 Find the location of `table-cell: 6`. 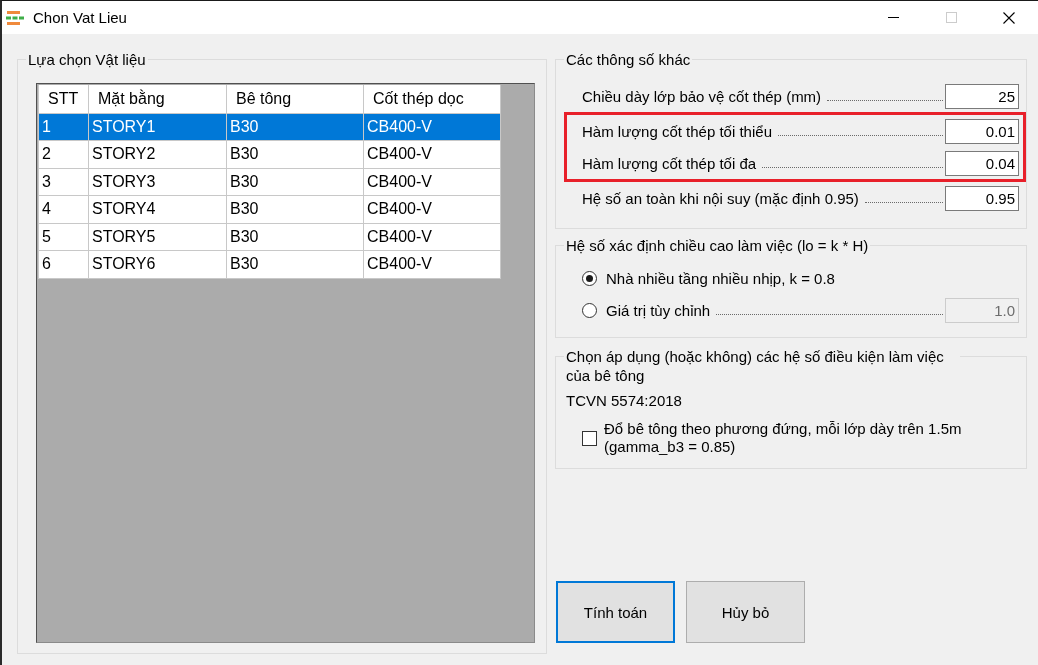

table-cell: 6 is located at coordinates (63, 264).